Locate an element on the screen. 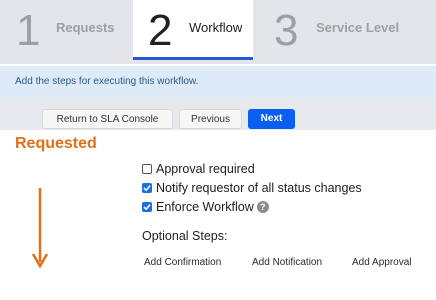 This screenshot has width=436, height=300. enforce-workflow-option: Enforce Workflow ? is located at coordinates (252, 206).